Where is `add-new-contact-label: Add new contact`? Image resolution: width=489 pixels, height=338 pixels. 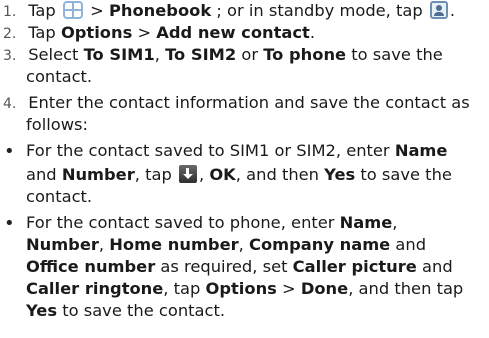 add-new-contact-label: Add new contact is located at coordinates (233, 32).